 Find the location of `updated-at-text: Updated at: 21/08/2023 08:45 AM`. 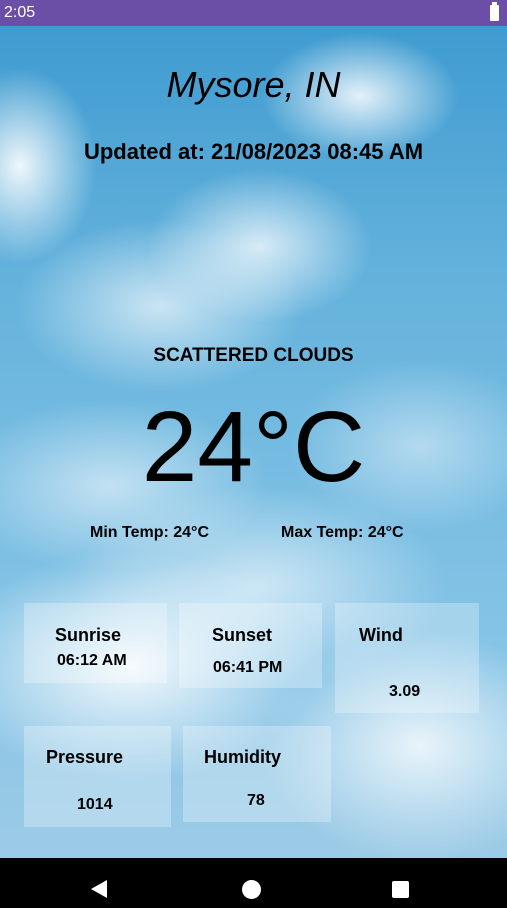

updated-at-text: Updated at: 21/08/2023 08:45 AM is located at coordinates (253, 151).